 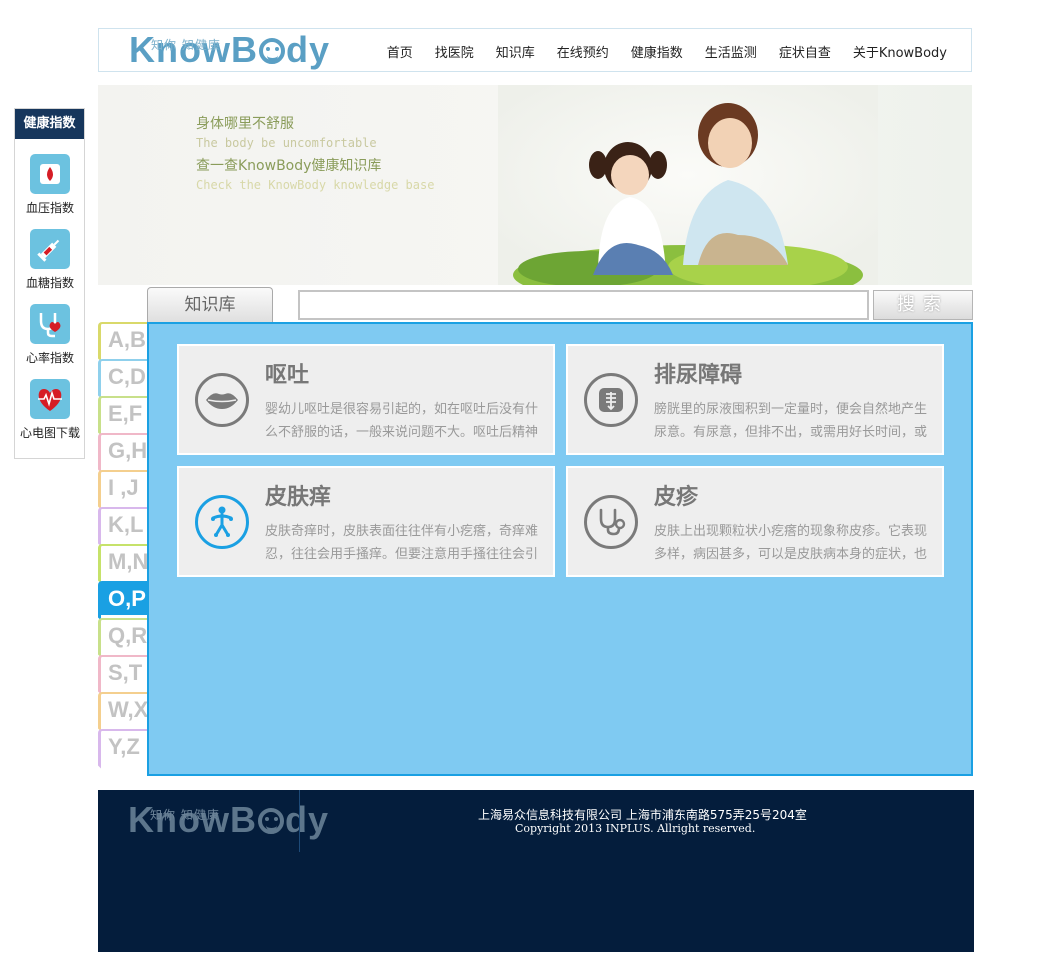 I want to click on card-title: 皮肤痒, so click(x=298, y=497).